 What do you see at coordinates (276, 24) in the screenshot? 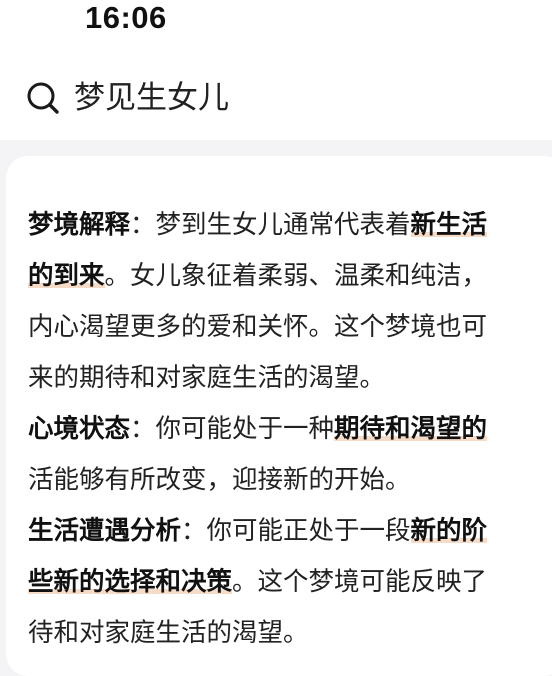
I see `status-bar: 16:06` at bounding box center [276, 24].